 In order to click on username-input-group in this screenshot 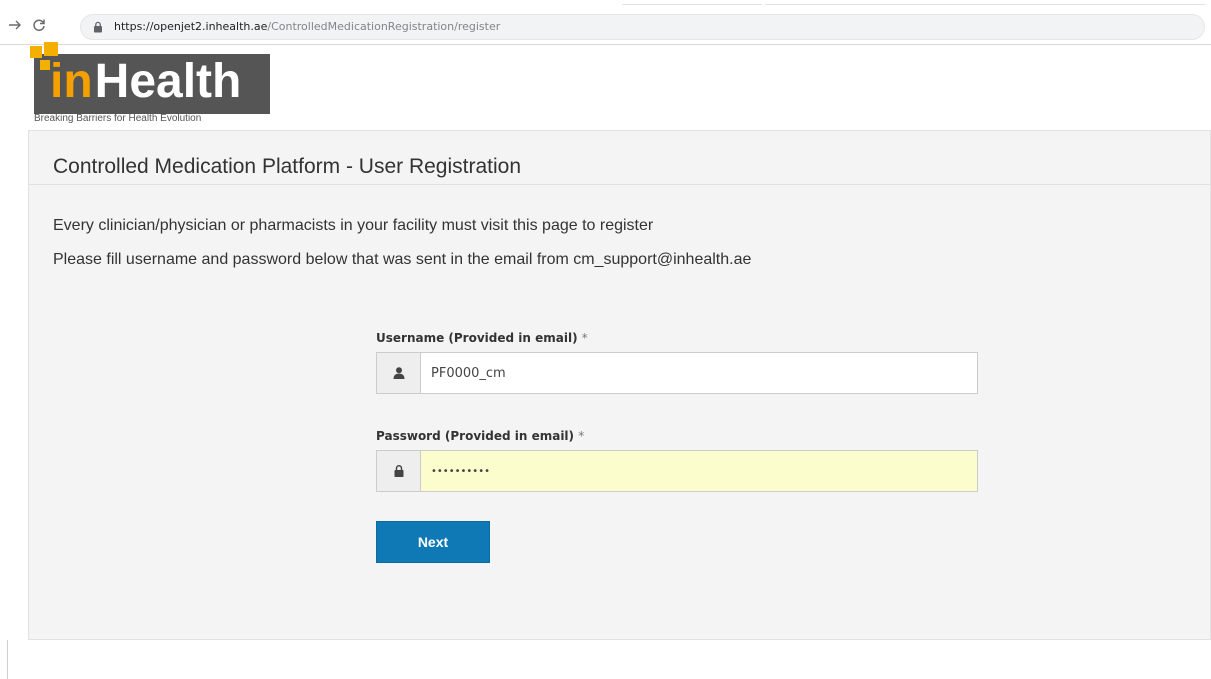, I will do `click(677, 373)`.